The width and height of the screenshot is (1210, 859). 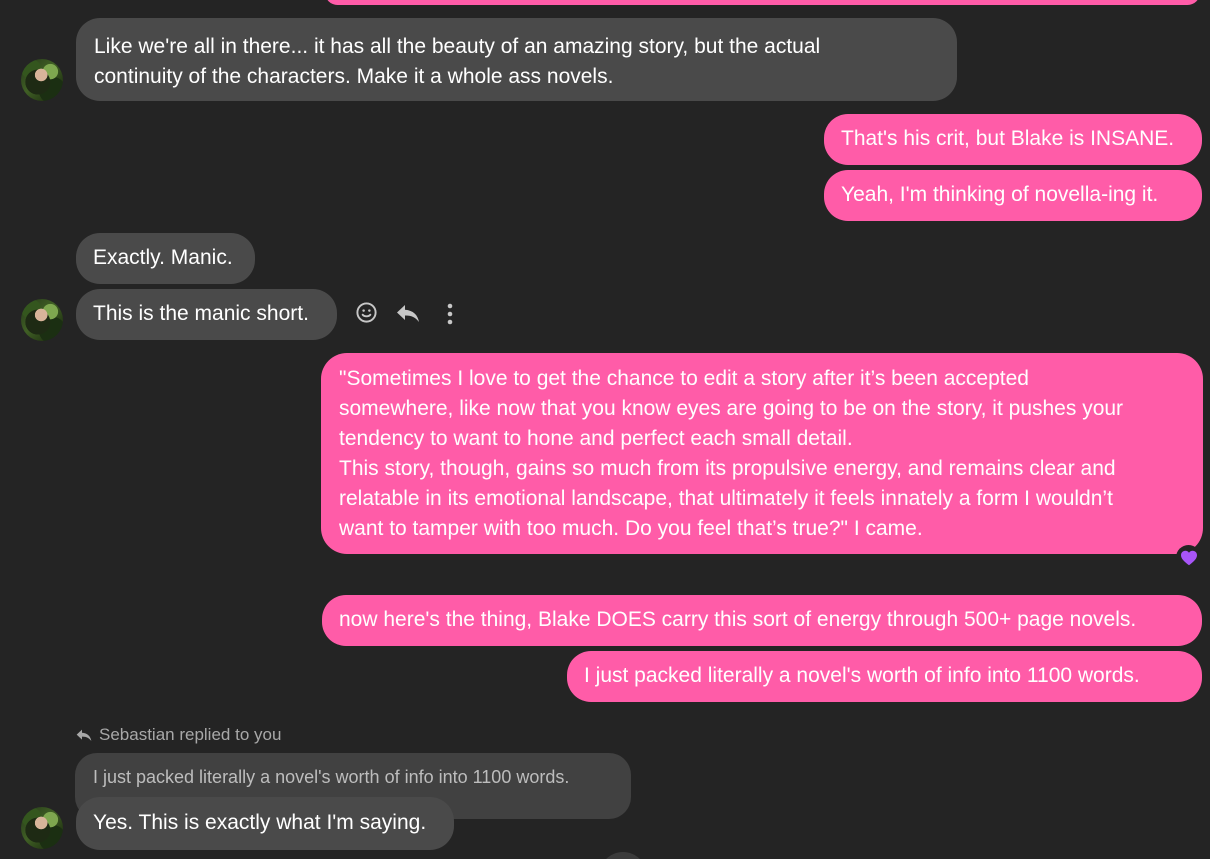 What do you see at coordinates (762, 2) in the screenshot?
I see `previous-outgoing-message-edge` at bounding box center [762, 2].